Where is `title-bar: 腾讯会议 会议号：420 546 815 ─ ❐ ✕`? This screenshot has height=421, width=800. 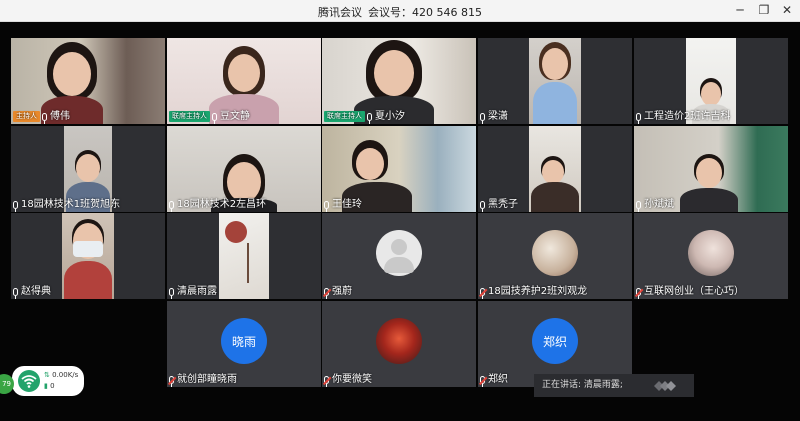
title-bar: 腾讯会议 会议号：420 546 815 ─ ❐ ✕ is located at coordinates (400, 11).